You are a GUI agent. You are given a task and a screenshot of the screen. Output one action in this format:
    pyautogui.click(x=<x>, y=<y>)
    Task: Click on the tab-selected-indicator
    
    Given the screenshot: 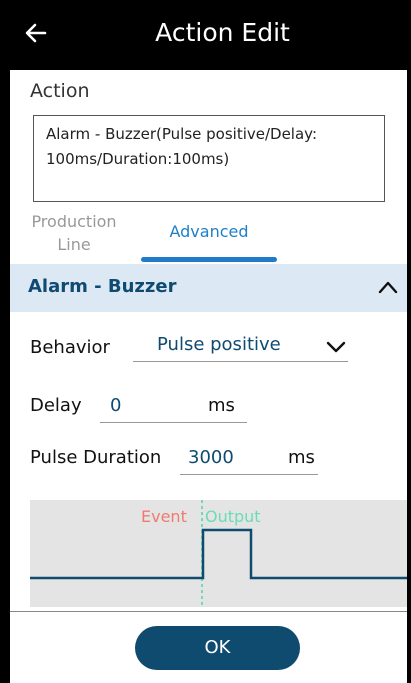 What is the action you would take?
    pyautogui.click(x=209, y=259)
    